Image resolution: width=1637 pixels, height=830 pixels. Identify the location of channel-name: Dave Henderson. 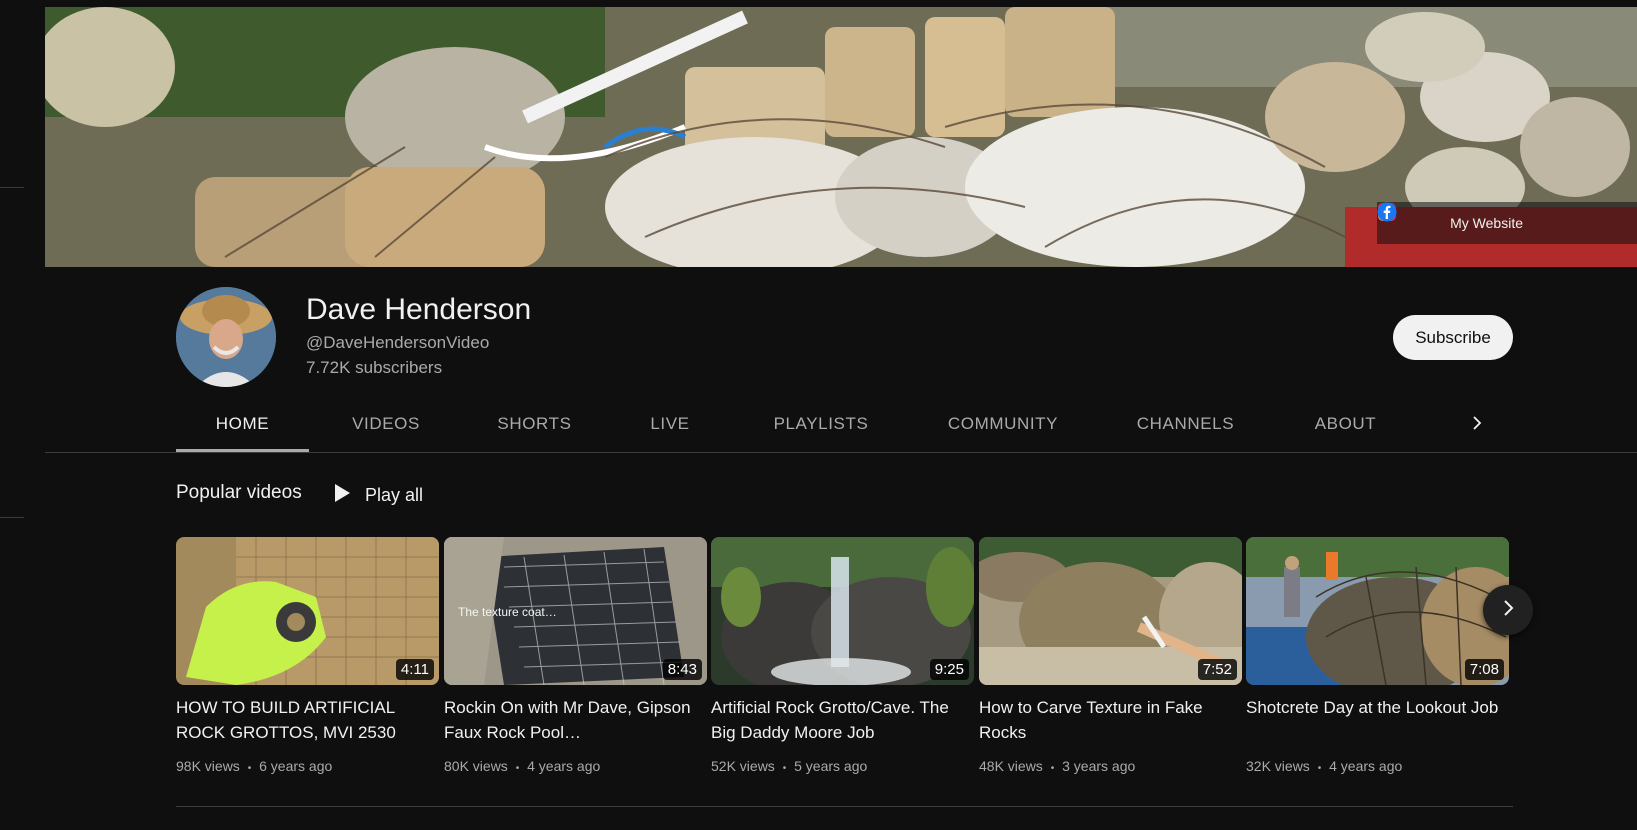
(419, 309).